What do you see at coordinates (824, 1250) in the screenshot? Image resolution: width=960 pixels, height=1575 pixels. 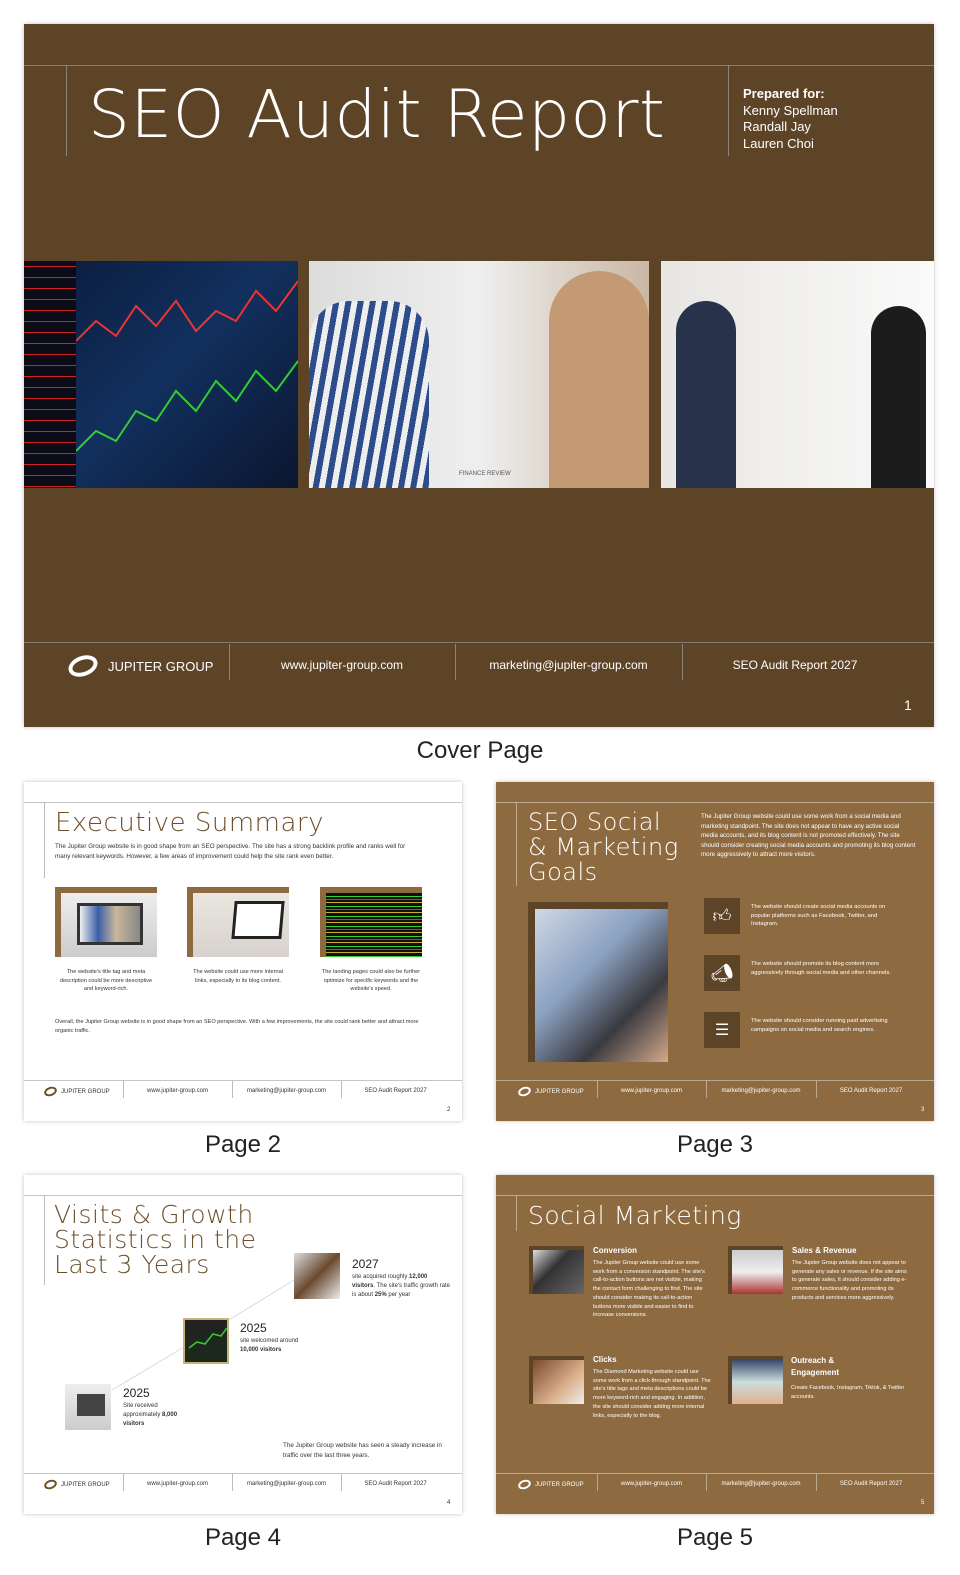 I see `item-heading: Sales & Revenue` at bounding box center [824, 1250].